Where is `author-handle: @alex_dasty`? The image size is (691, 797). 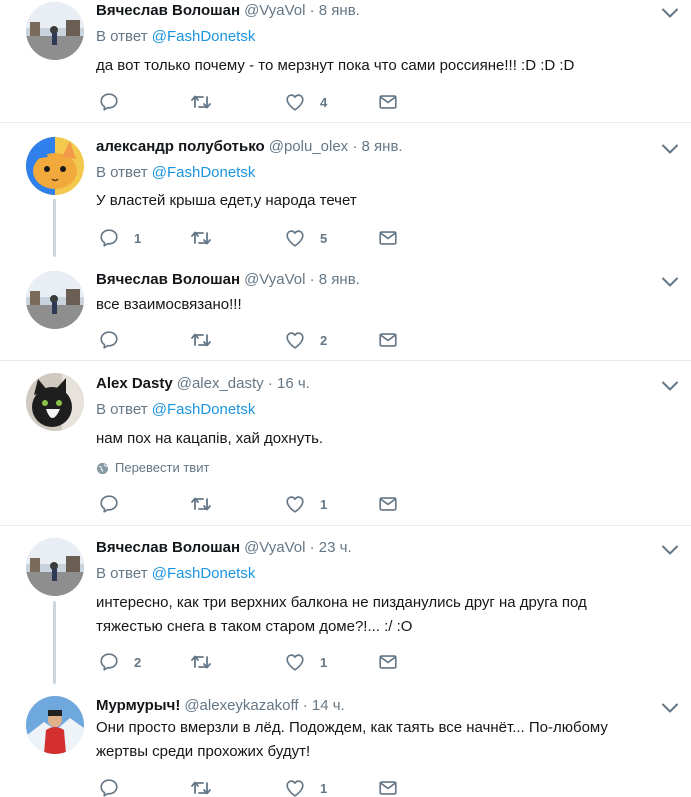 author-handle: @alex_dasty is located at coordinates (220, 383).